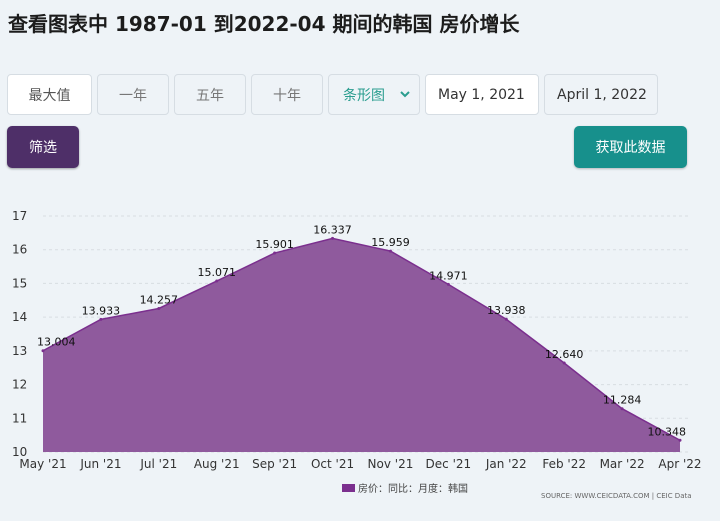  I want to click on x-tick-label: May '21, so click(42, 464).